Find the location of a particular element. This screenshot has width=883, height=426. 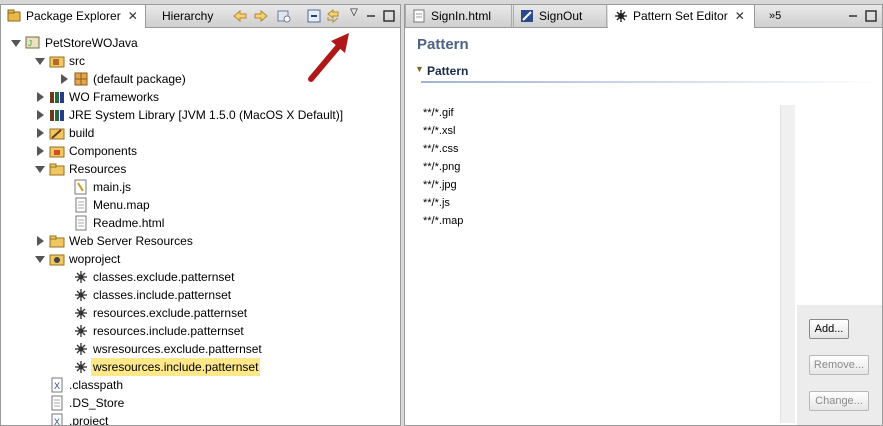

tree-row-label: Resources is located at coordinates (98, 169).